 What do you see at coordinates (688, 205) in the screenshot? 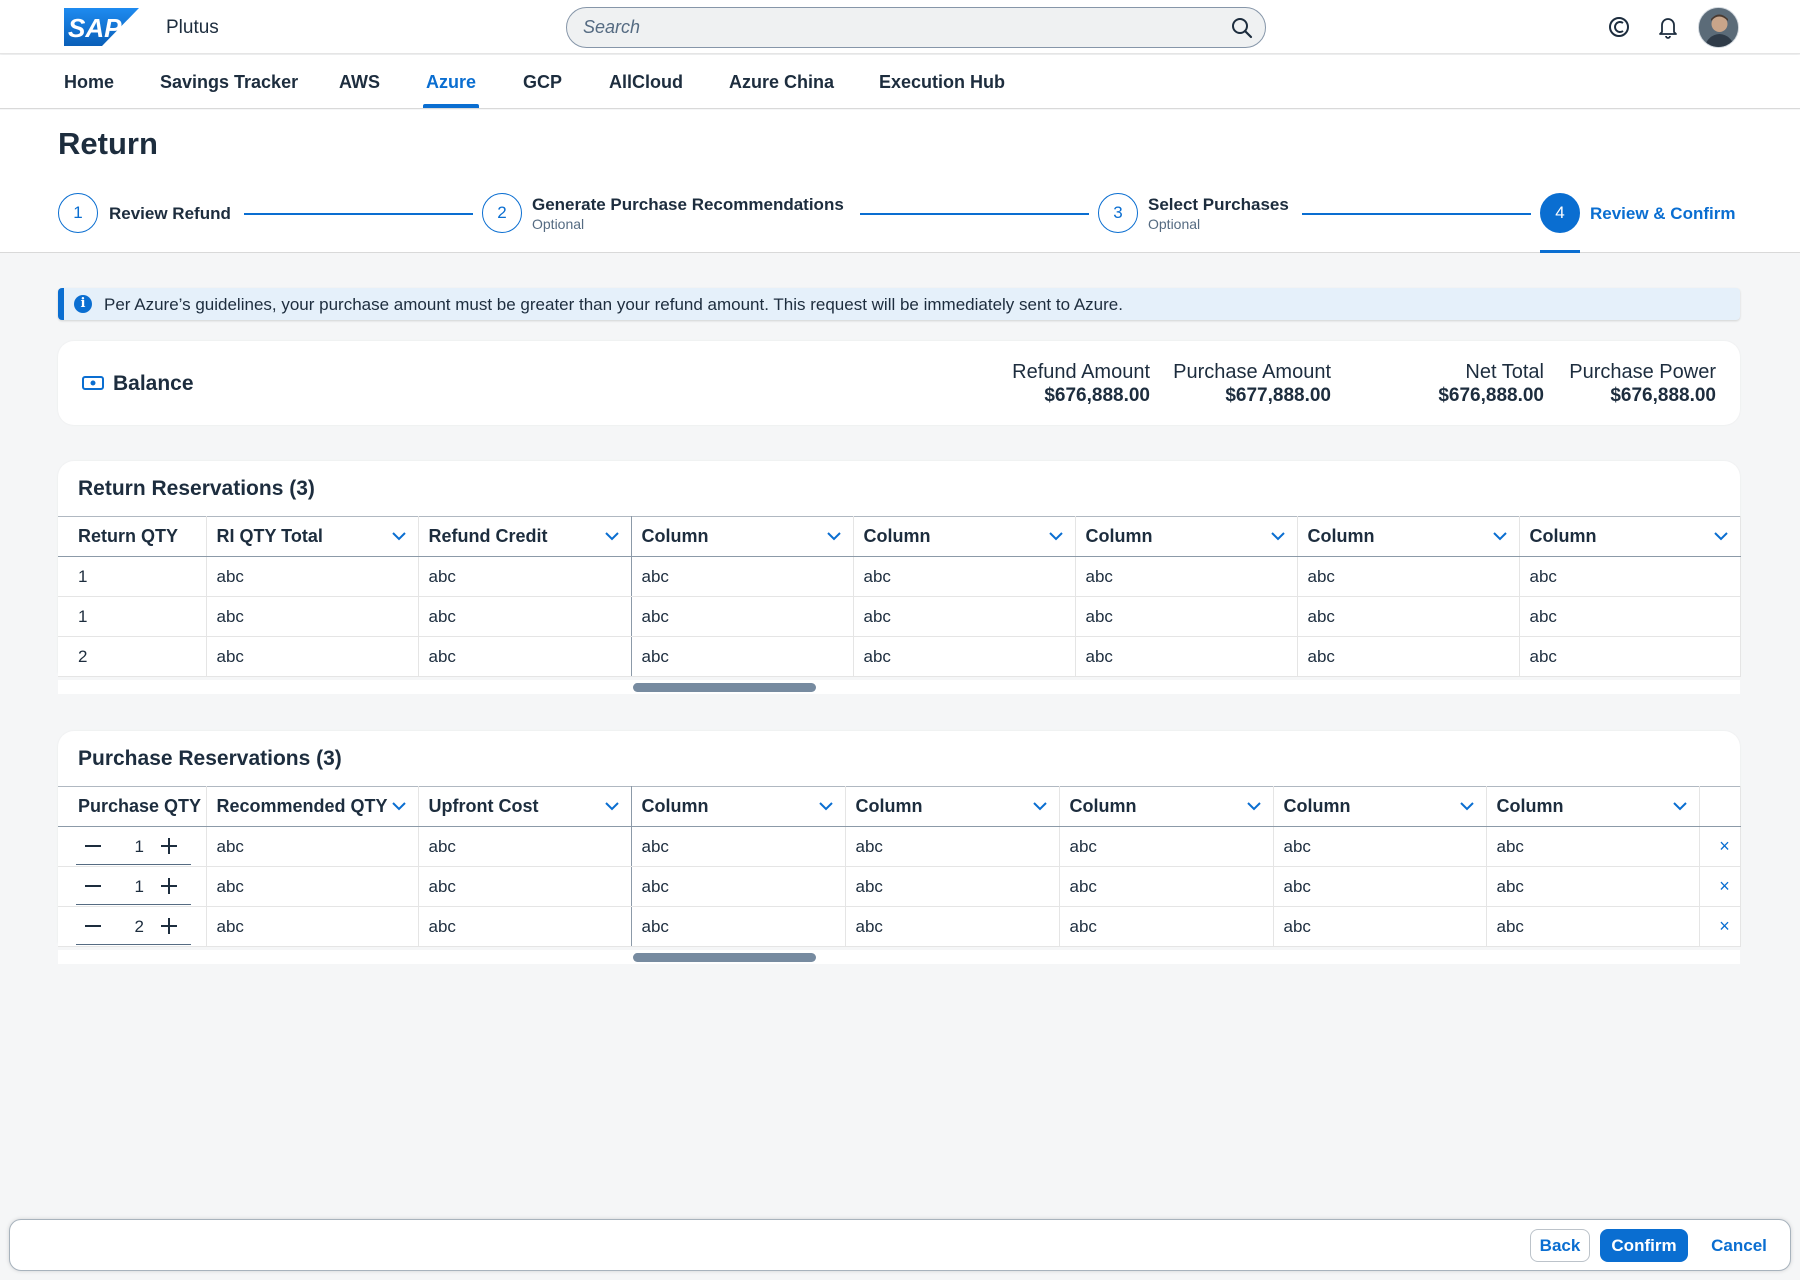
I see `wizard-step-2-label: Generate Purchase Recommendations` at bounding box center [688, 205].